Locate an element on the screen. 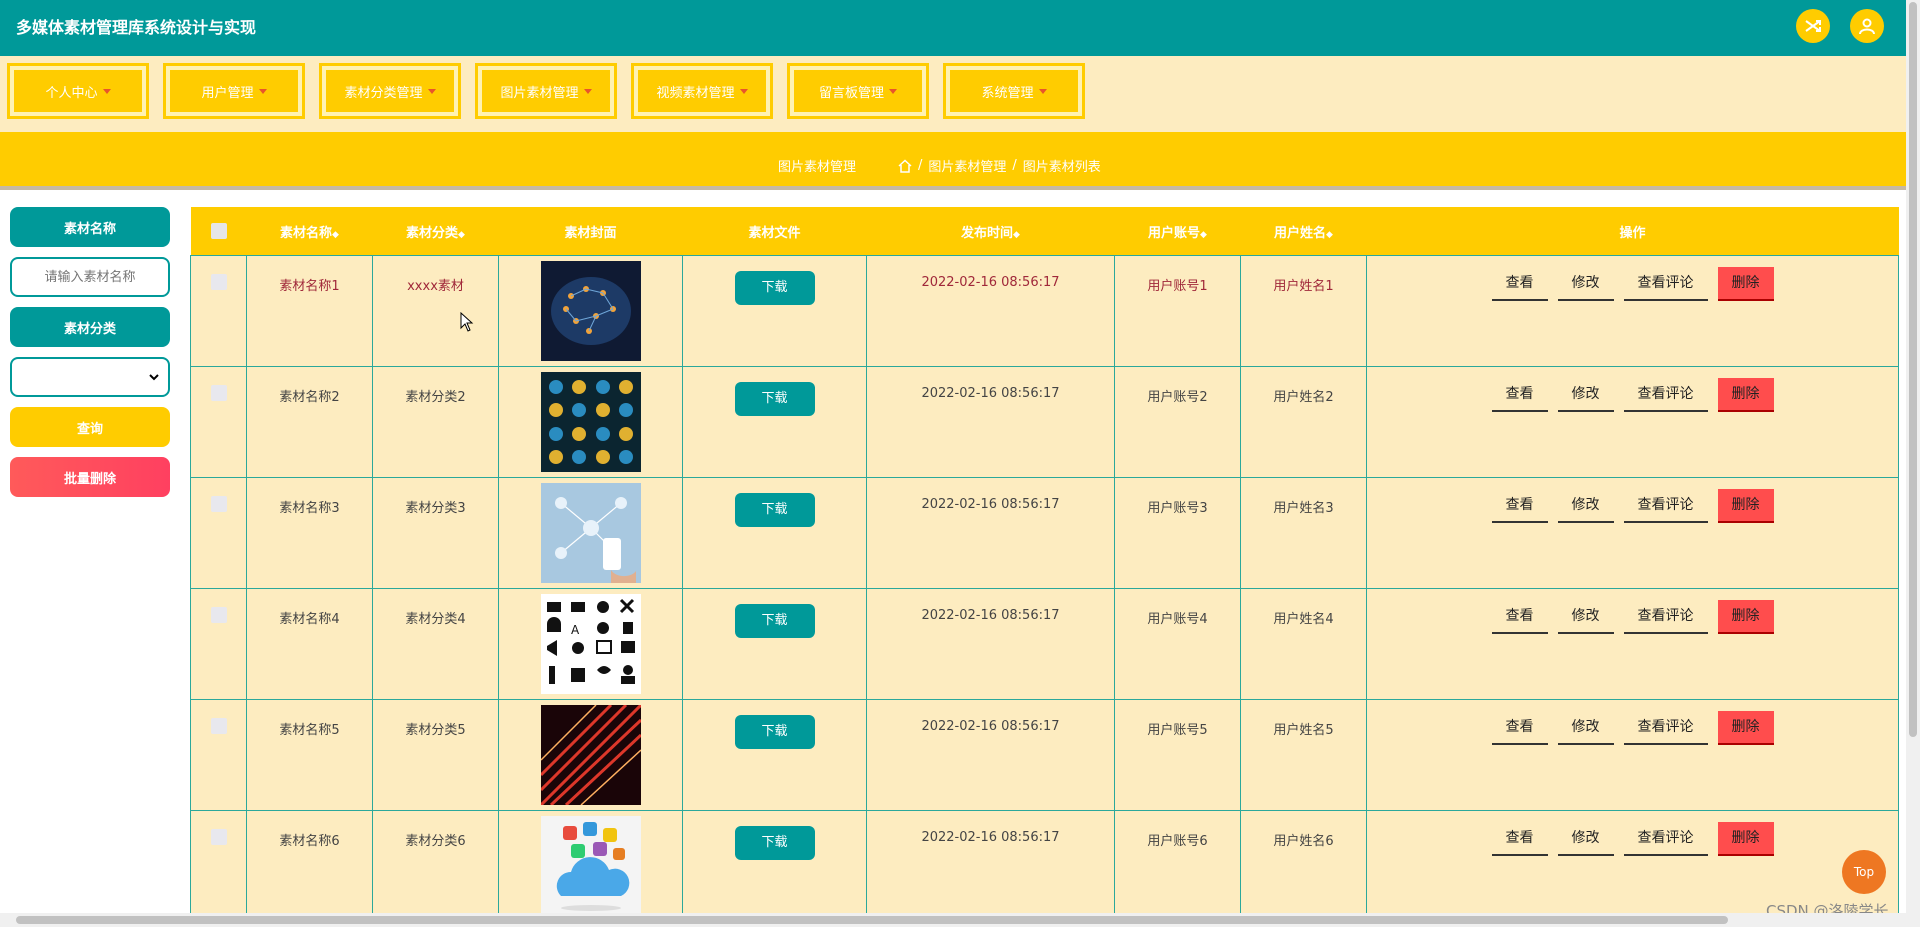 The width and height of the screenshot is (1920, 927). select-all-cell is located at coordinates (218, 231).